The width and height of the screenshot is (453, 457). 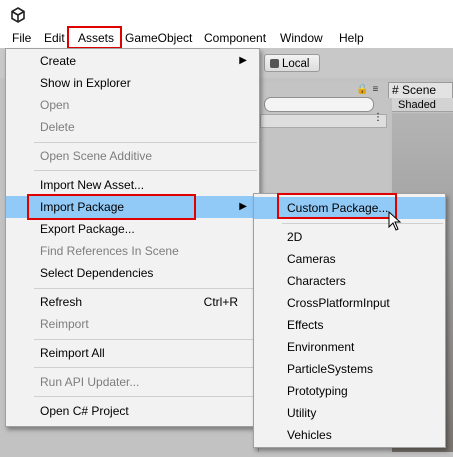 What do you see at coordinates (274, 63) in the screenshot?
I see `local-icon` at bounding box center [274, 63].